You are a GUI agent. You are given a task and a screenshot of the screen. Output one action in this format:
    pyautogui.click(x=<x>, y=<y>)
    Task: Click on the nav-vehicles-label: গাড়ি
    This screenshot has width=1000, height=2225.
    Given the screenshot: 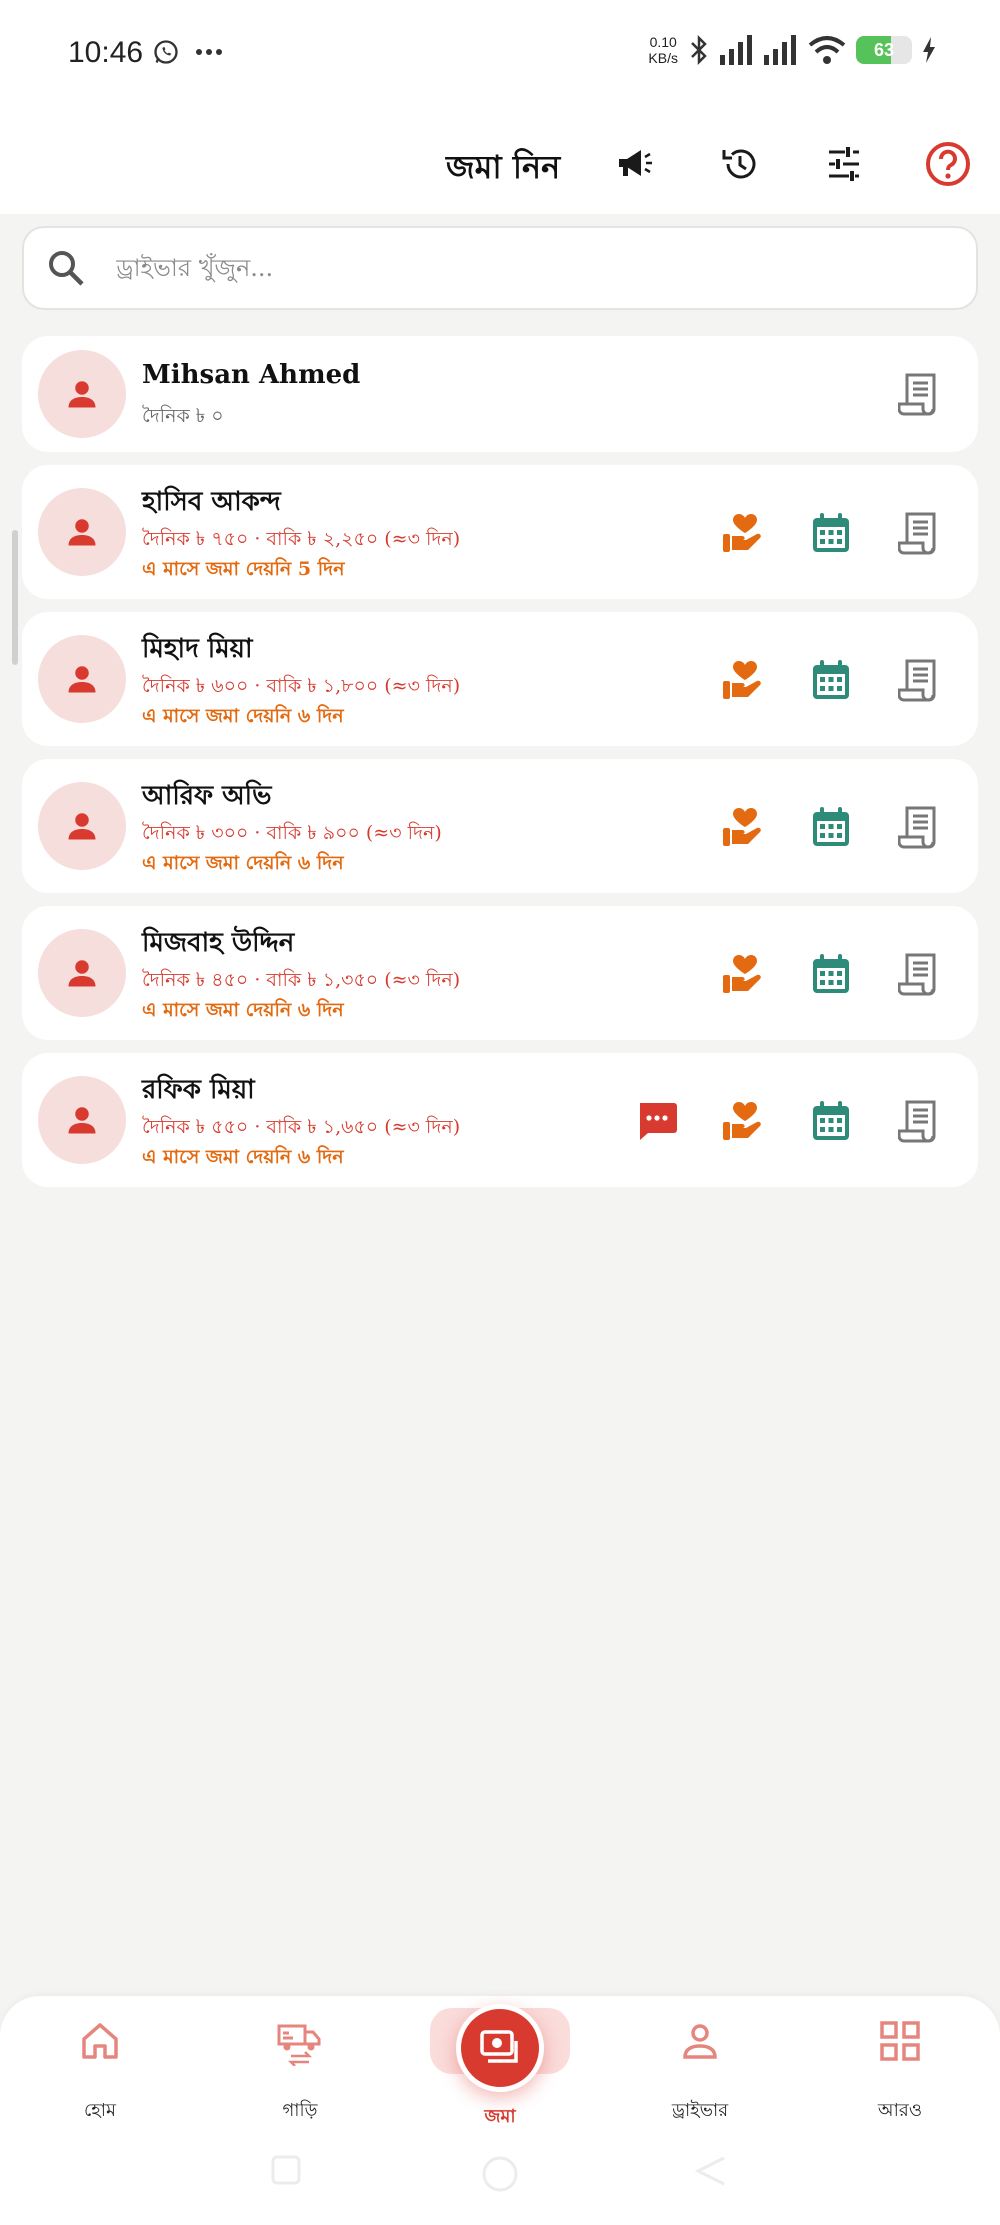 What is the action you would take?
    pyautogui.click(x=300, y=2110)
    